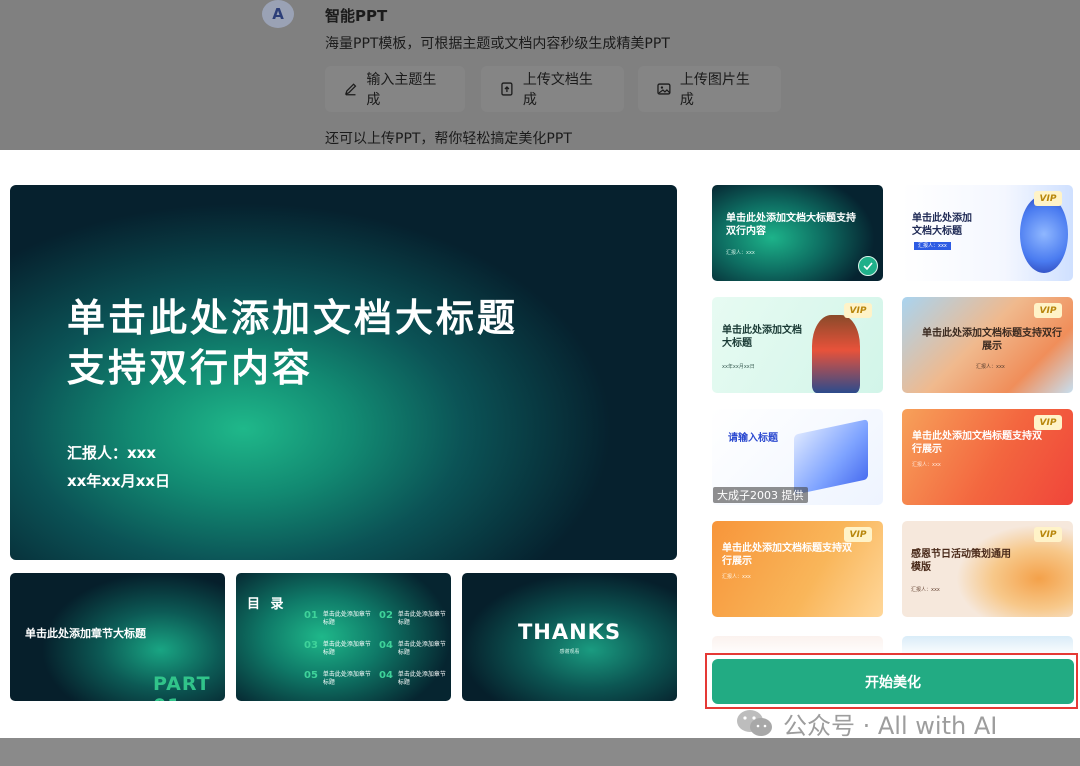 The width and height of the screenshot is (1080, 766). What do you see at coordinates (350, 89) in the screenshot?
I see `pen-icon` at bounding box center [350, 89].